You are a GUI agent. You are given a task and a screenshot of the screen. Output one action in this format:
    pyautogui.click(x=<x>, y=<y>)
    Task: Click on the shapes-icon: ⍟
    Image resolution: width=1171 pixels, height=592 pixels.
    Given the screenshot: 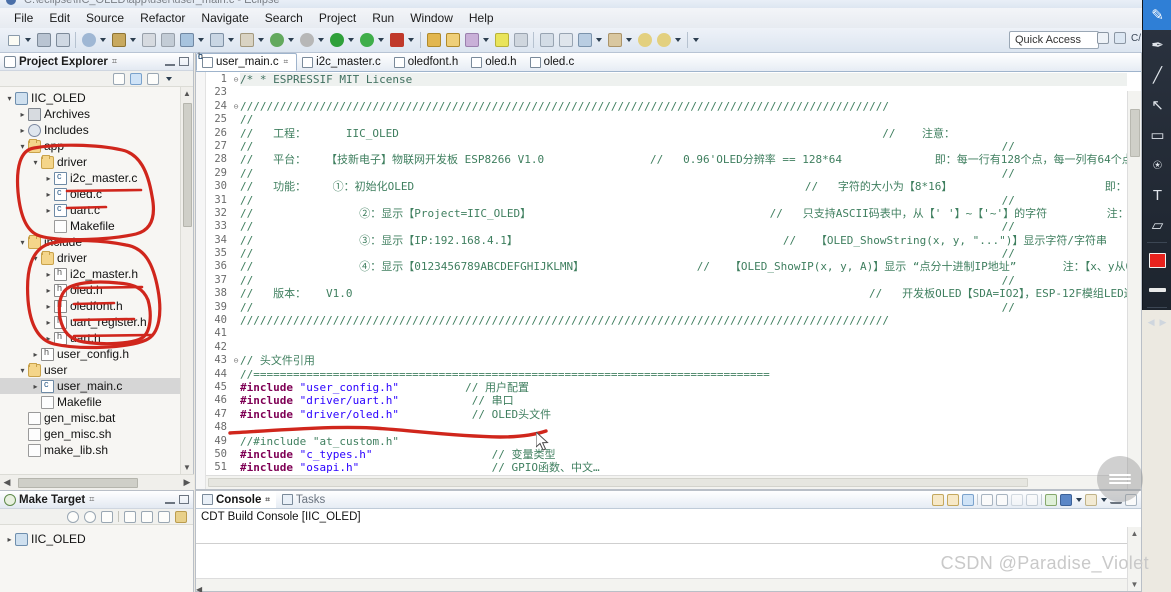 What is the action you would take?
    pyautogui.click(x=1157, y=165)
    